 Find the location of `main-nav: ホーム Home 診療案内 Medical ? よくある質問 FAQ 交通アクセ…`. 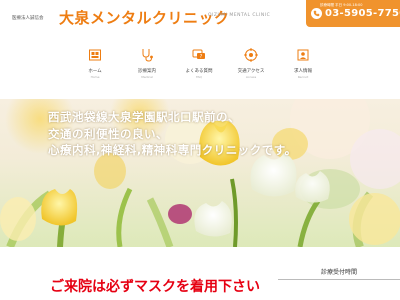

main-nav: ホーム Home 診療案内 Medical ? よくある質問 FAQ 交通アクセ… is located at coordinates (205, 67).